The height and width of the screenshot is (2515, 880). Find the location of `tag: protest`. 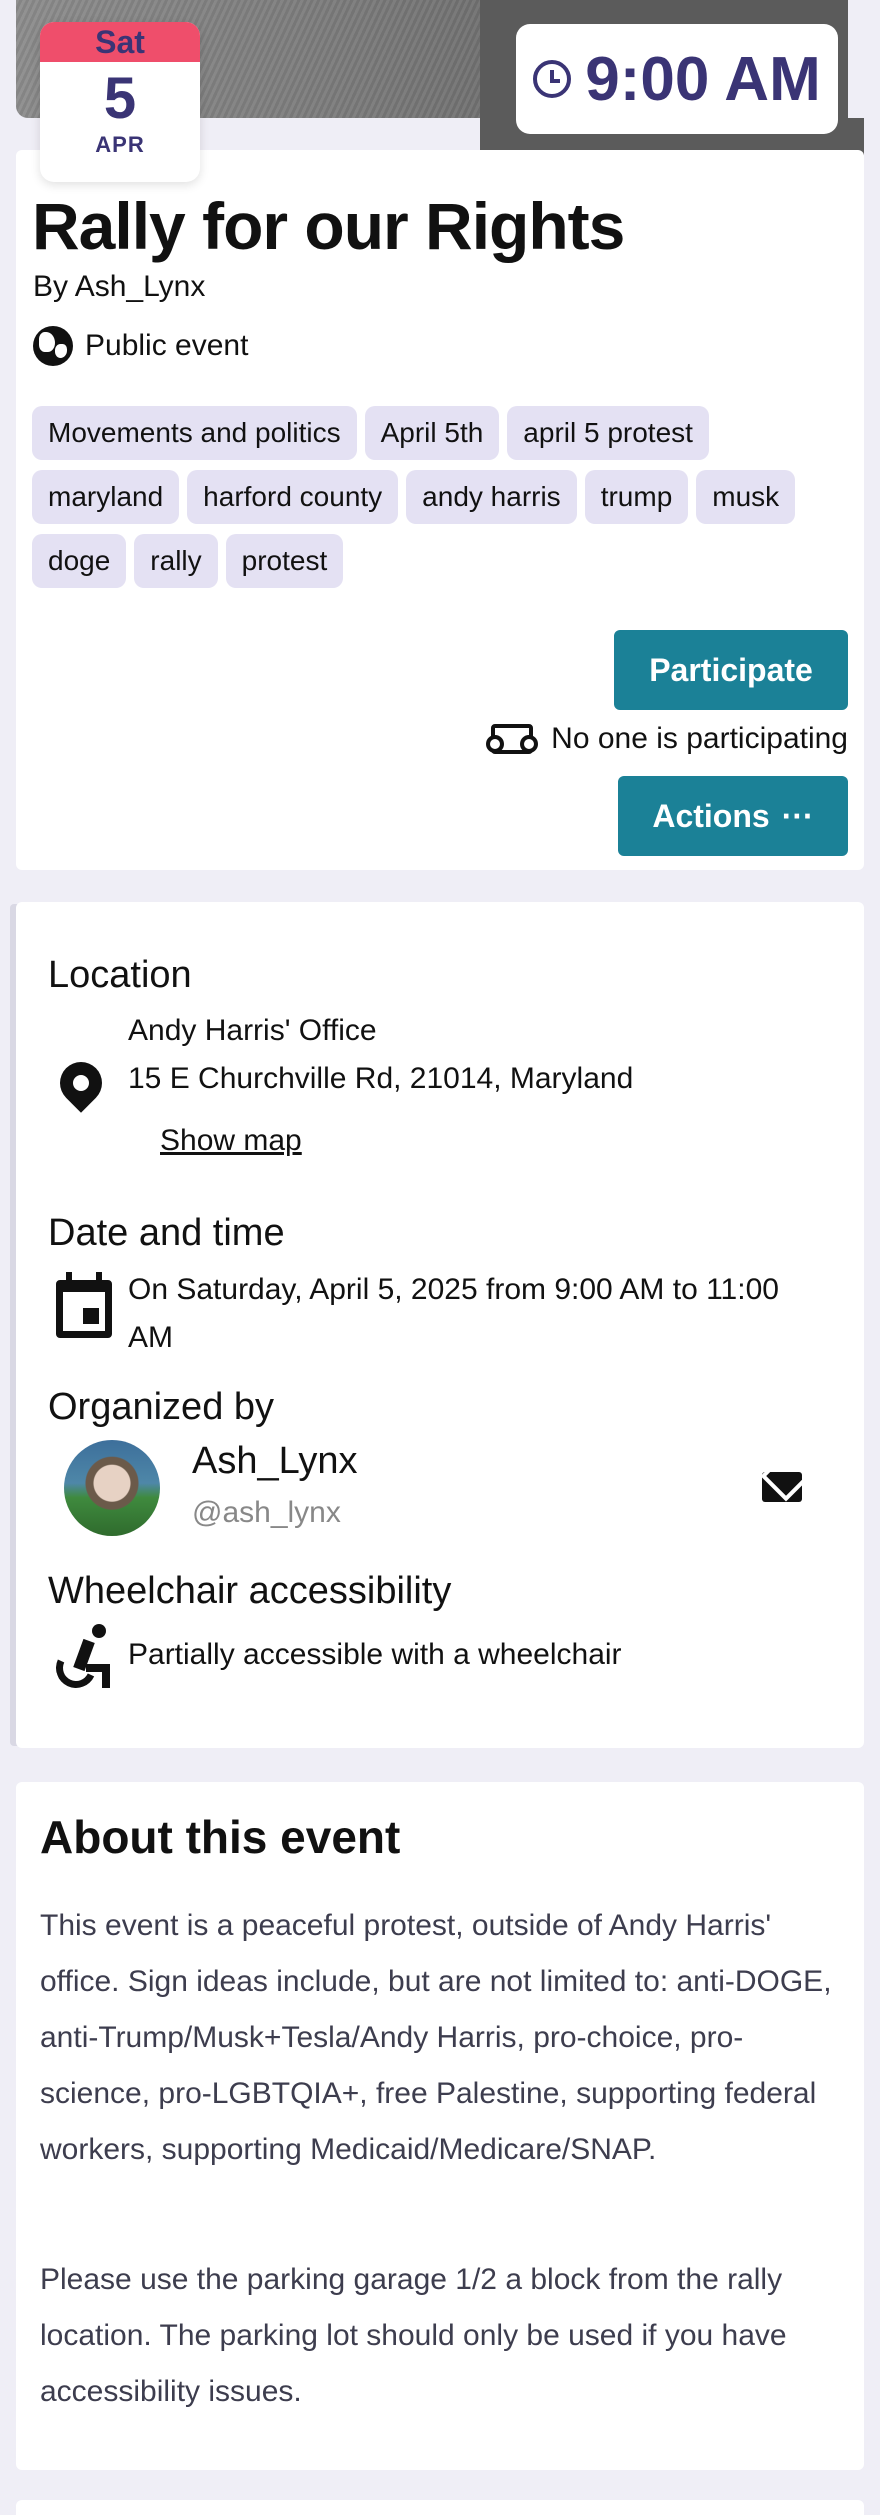

tag: protest is located at coordinates (284, 561).